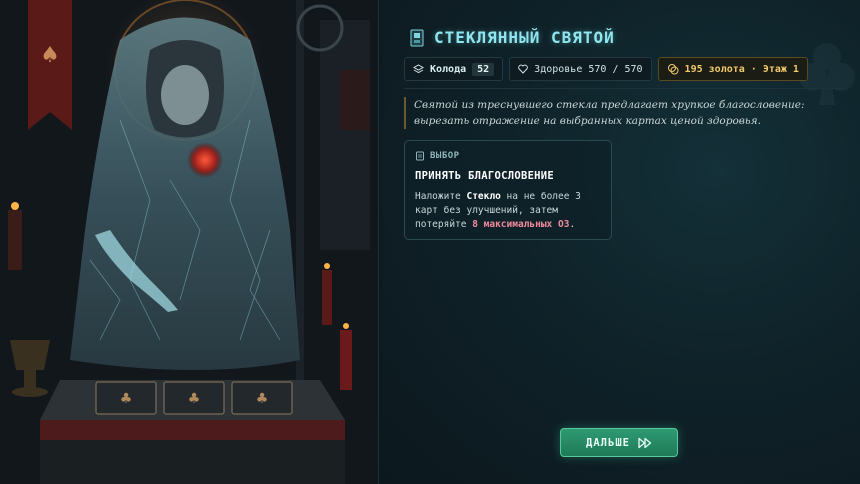 This screenshot has height=484, width=860. I want to click on deck-label: Колода, so click(448, 69).